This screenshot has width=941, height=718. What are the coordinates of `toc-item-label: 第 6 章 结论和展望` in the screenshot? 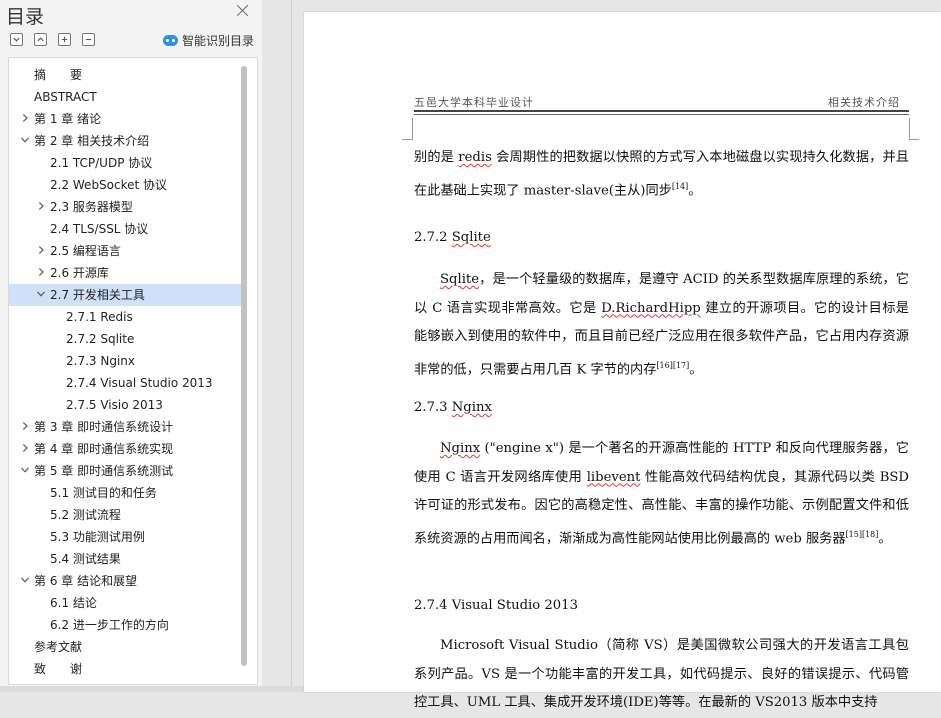 It's located at (86, 581).